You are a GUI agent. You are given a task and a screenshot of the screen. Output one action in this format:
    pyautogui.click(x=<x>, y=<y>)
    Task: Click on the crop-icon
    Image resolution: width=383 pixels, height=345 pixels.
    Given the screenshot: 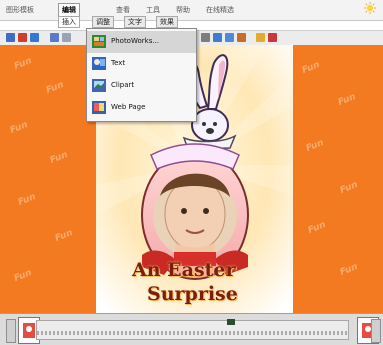 What is the action you would take?
    pyautogui.click(x=241, y=37)
    